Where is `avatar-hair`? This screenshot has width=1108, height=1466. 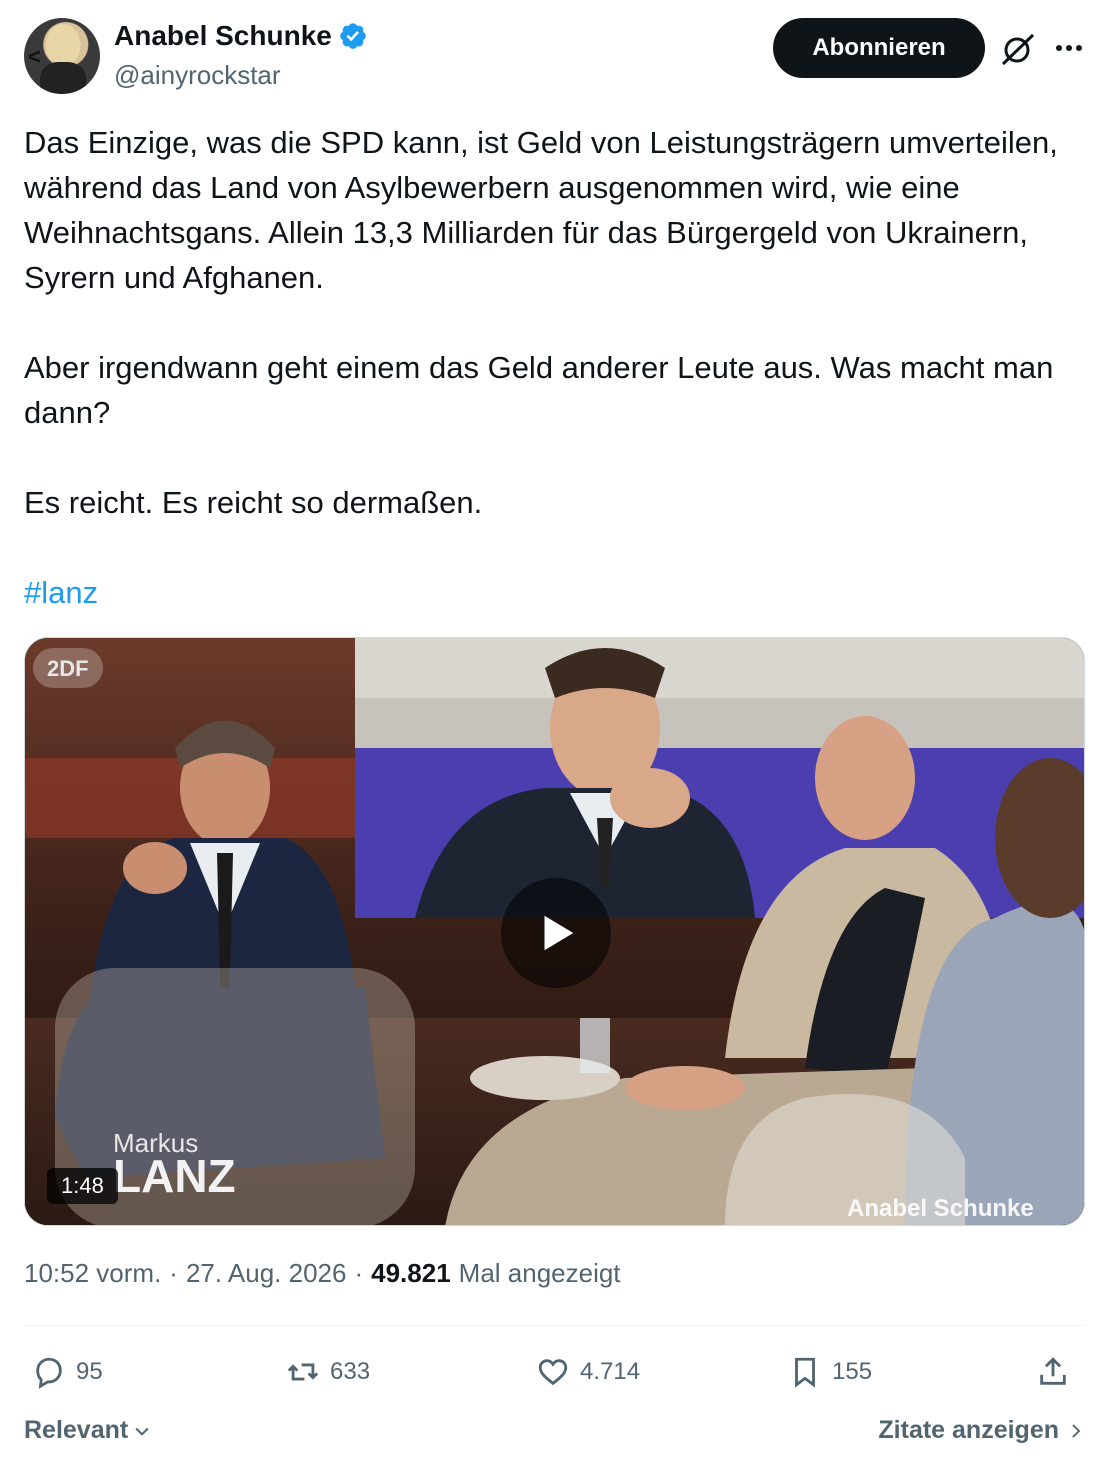 avatar-hair is located at coordinates (63, 44).